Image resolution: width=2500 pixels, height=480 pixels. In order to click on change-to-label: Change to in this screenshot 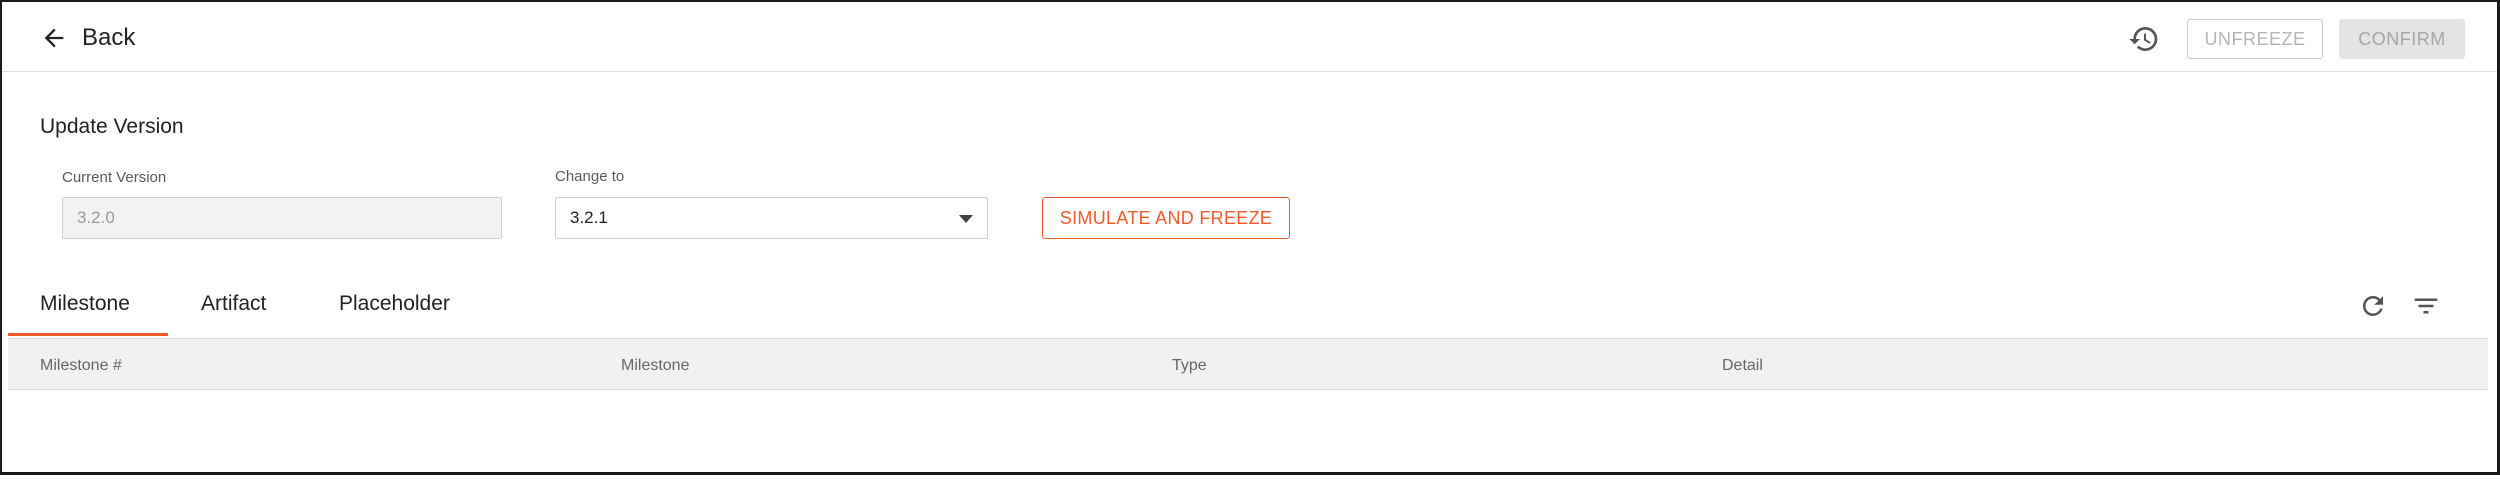, I will do `click(590, 176)`.